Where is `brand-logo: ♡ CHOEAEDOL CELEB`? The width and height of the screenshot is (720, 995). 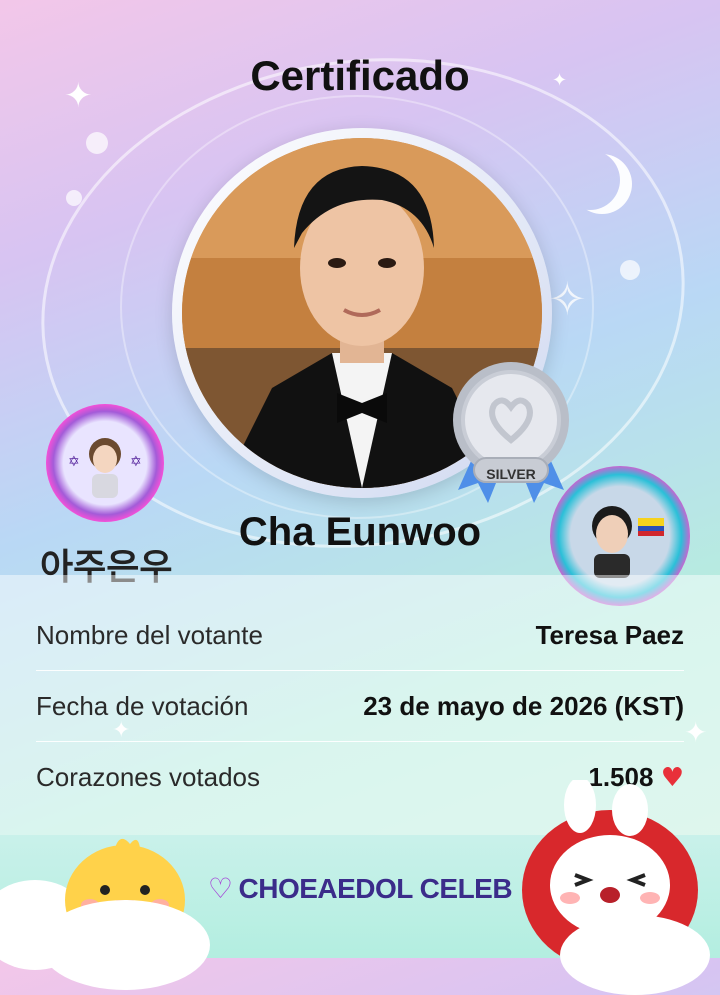 brand-logo: ♡ CHOEAEDOL CELEB is located at coordinates (360, 888).